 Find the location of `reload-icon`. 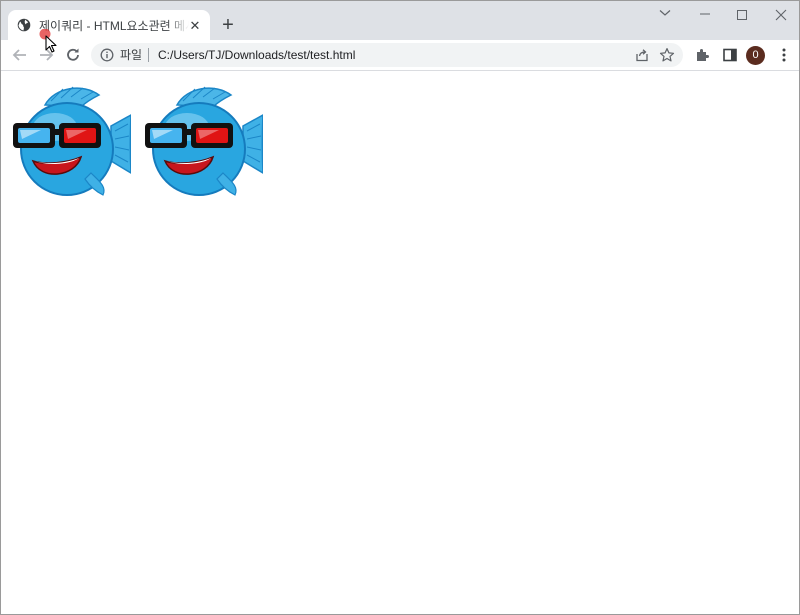

reload-icon is located at coordinates (73, 54).